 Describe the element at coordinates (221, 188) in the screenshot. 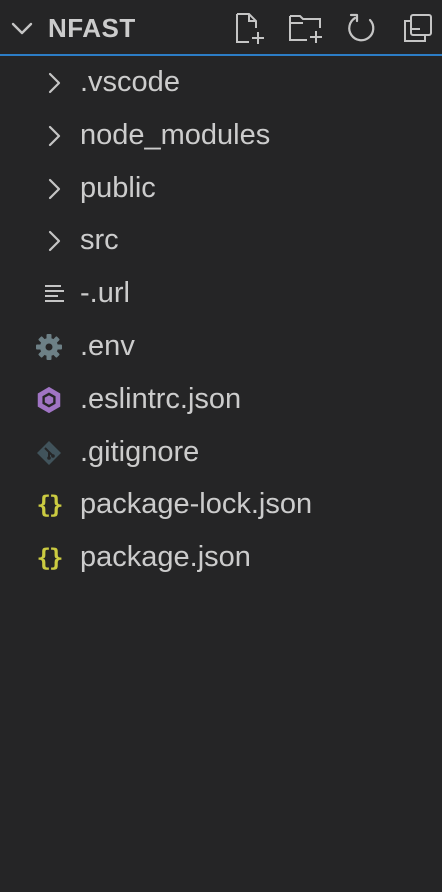

I see `tree-item-folder: public` at that location.